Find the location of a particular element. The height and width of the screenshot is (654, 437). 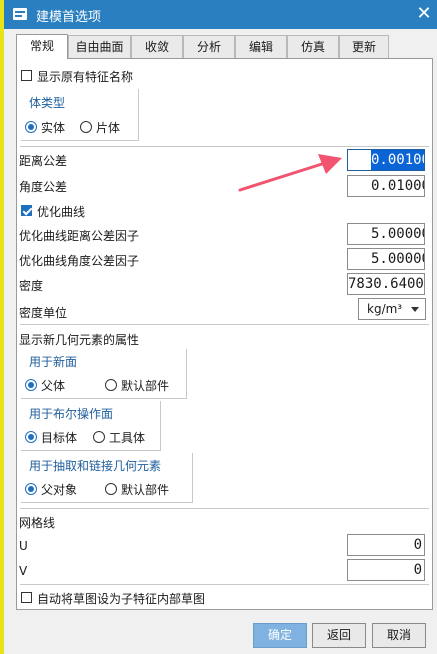

body-type-title: 体类型 is located at coordinates (47, 103).